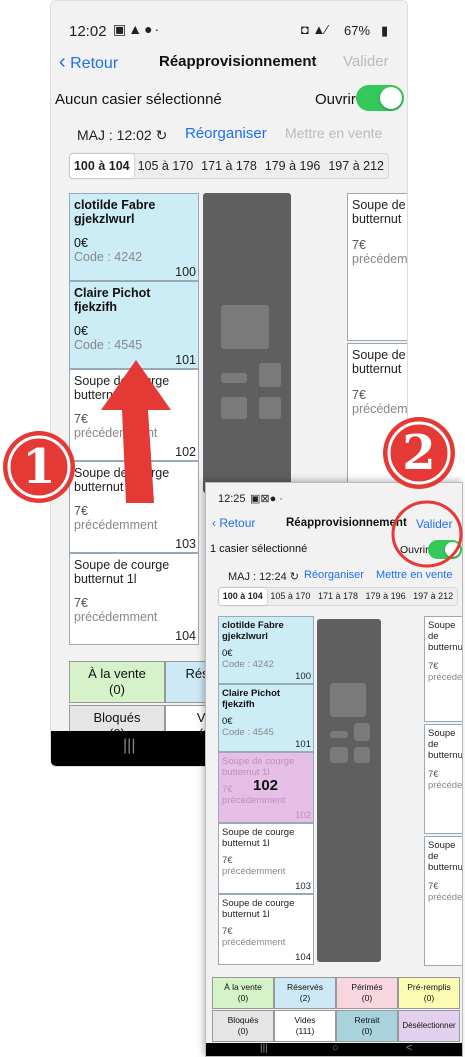 This screenshot has width=465, height=1057. I want to click on filter-expired-button: Périmés (0), so click(367, 993).